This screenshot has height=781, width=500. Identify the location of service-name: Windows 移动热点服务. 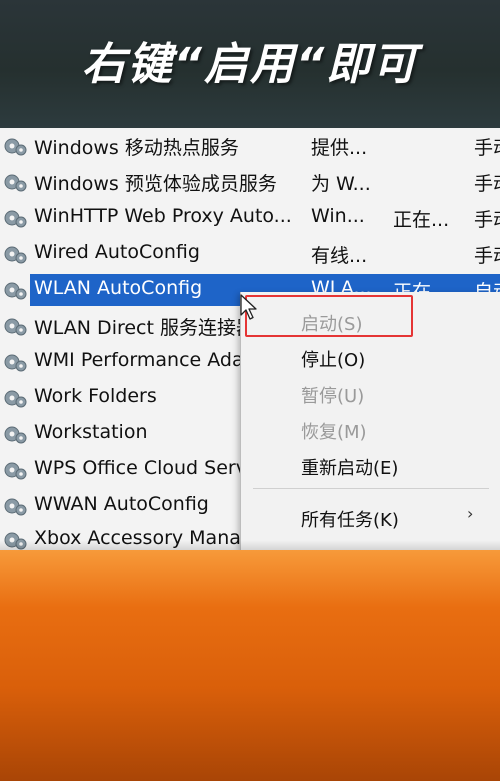
(136, 148).